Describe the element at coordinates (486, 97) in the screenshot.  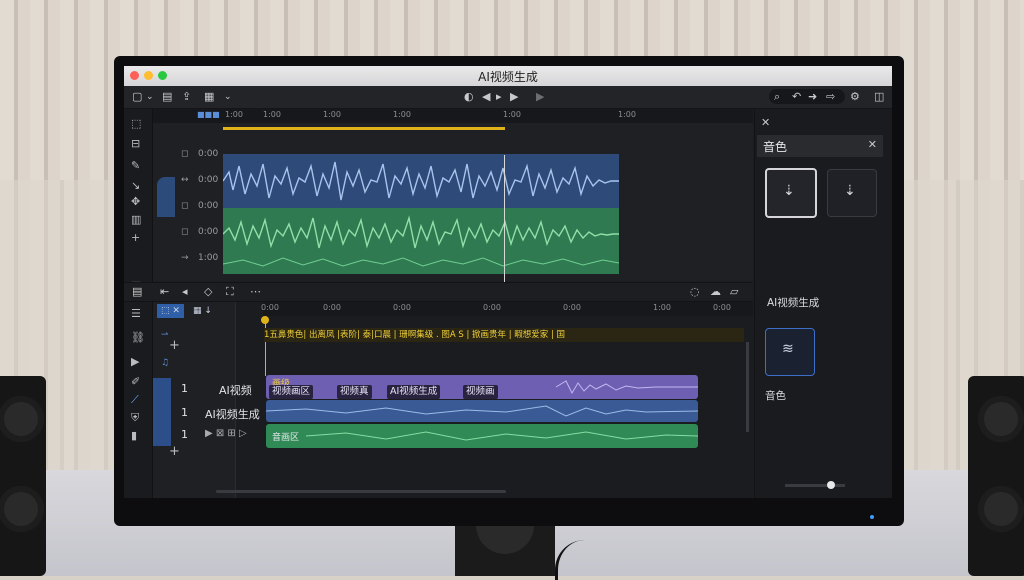
I see `rewind-icon: ◀` at that location.